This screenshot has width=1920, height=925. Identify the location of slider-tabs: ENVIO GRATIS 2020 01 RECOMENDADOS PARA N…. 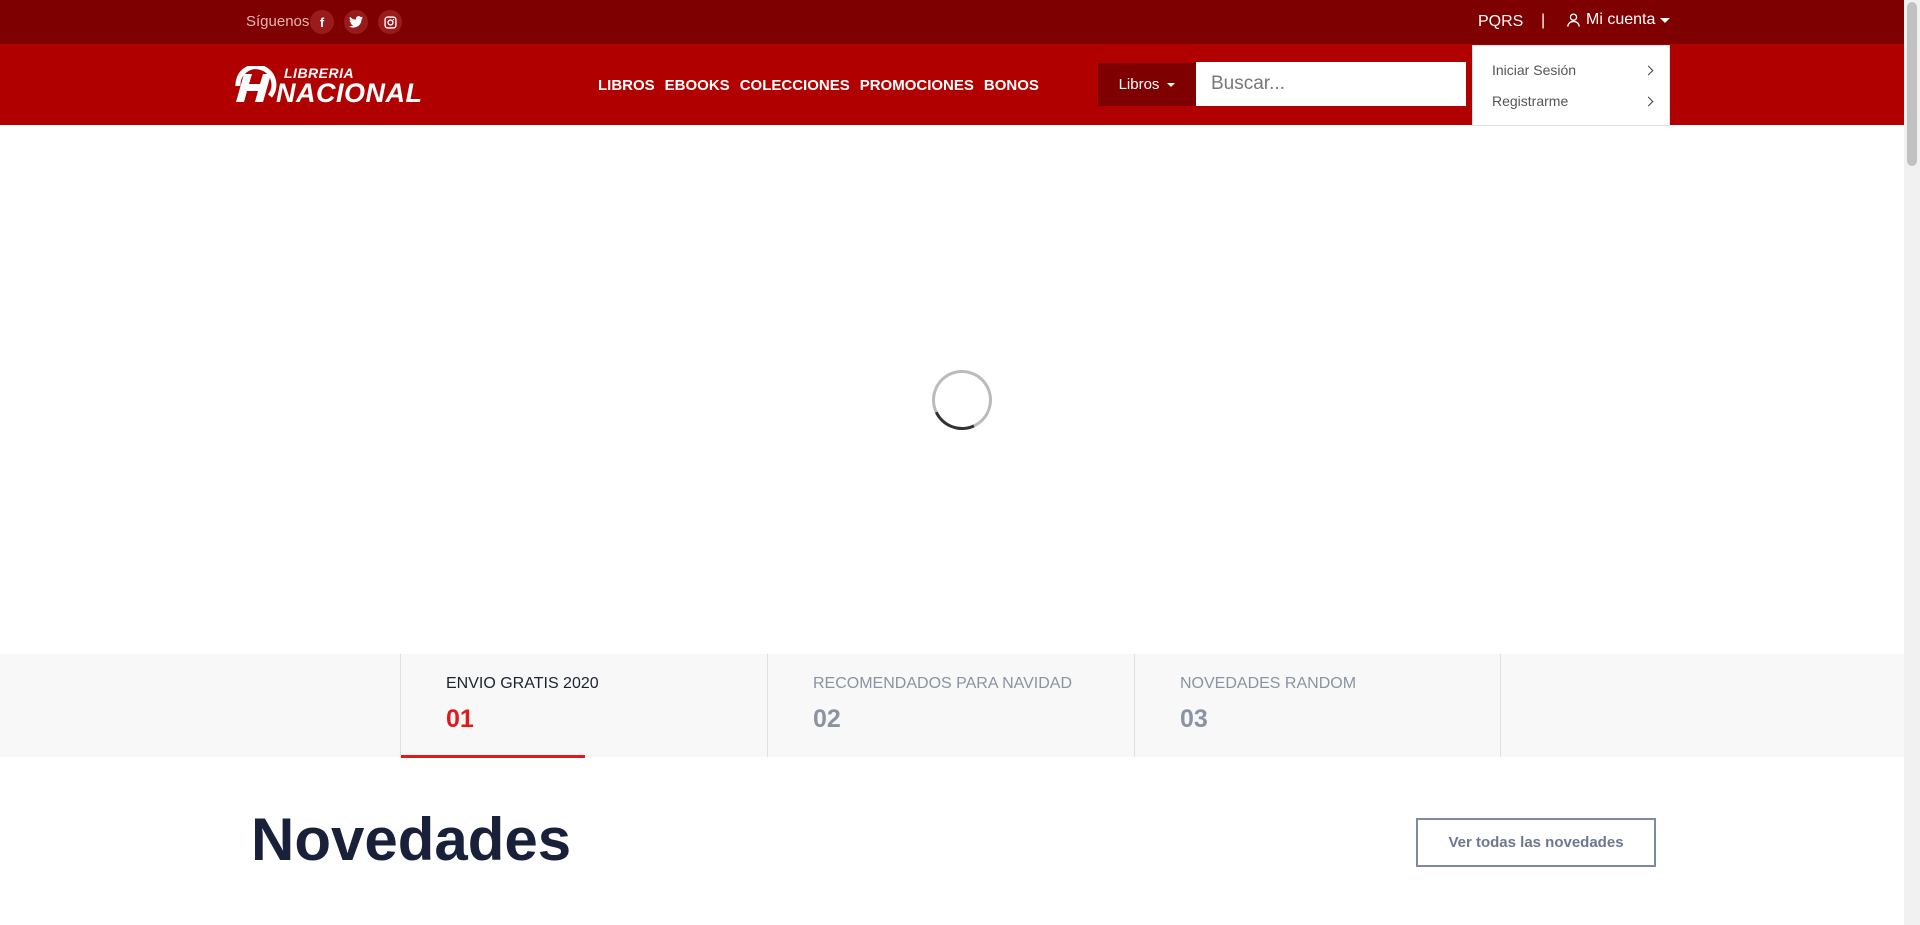
(952, 706).